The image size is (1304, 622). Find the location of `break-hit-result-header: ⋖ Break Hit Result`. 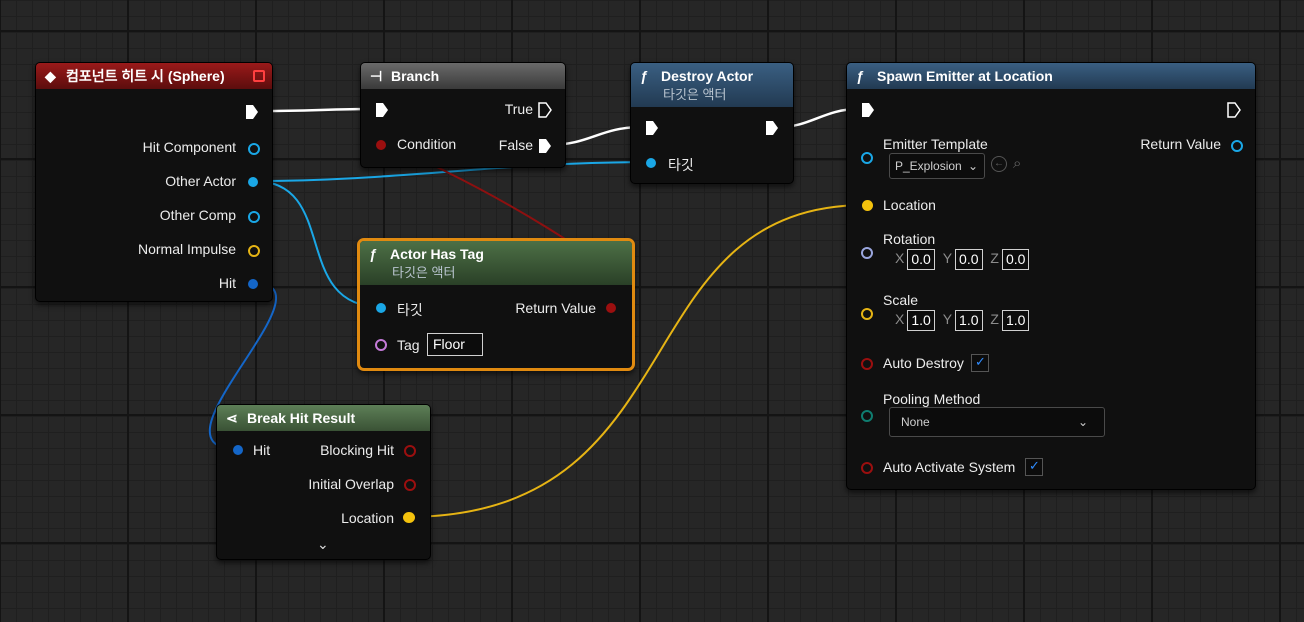

break-hit-result-header: ⋖ Break Hit Result is located at coordinates (323, 418).